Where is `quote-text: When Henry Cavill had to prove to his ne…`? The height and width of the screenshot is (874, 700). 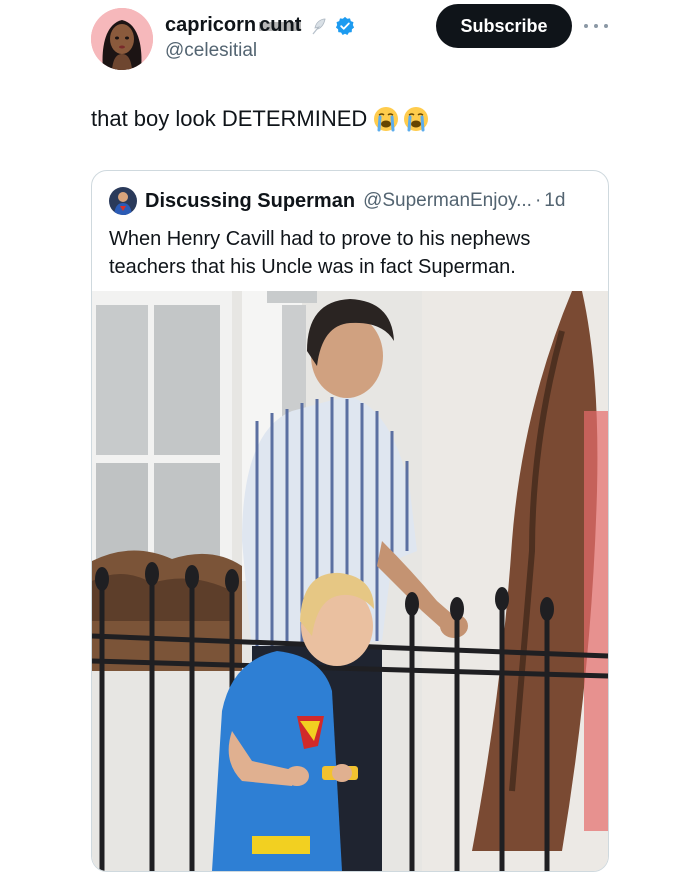 quote-text: When Henry Cavill had to prove to his ne… is located at coordinates (320, 253).